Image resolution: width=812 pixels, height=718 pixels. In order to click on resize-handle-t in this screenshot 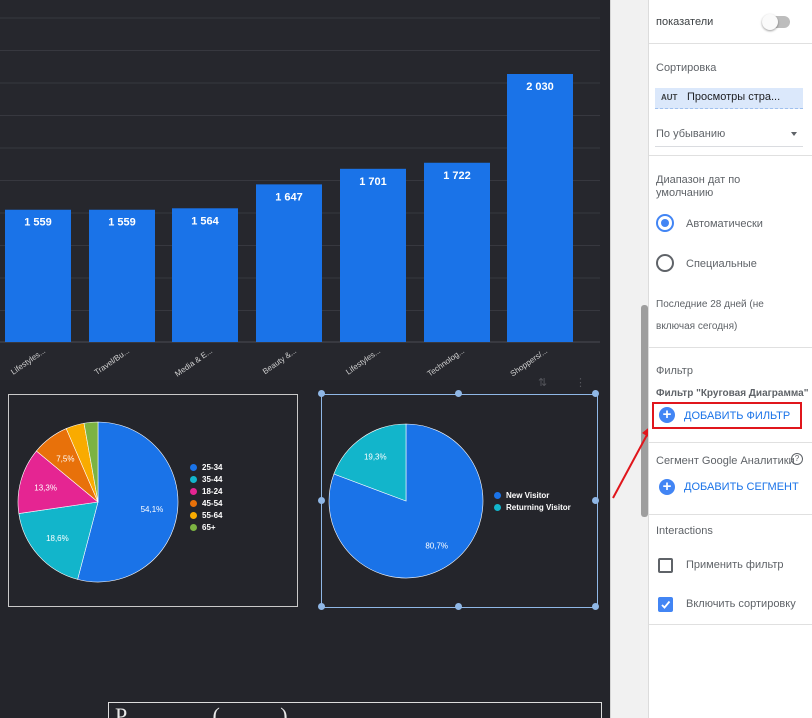, I will do `click(458, 393)`.